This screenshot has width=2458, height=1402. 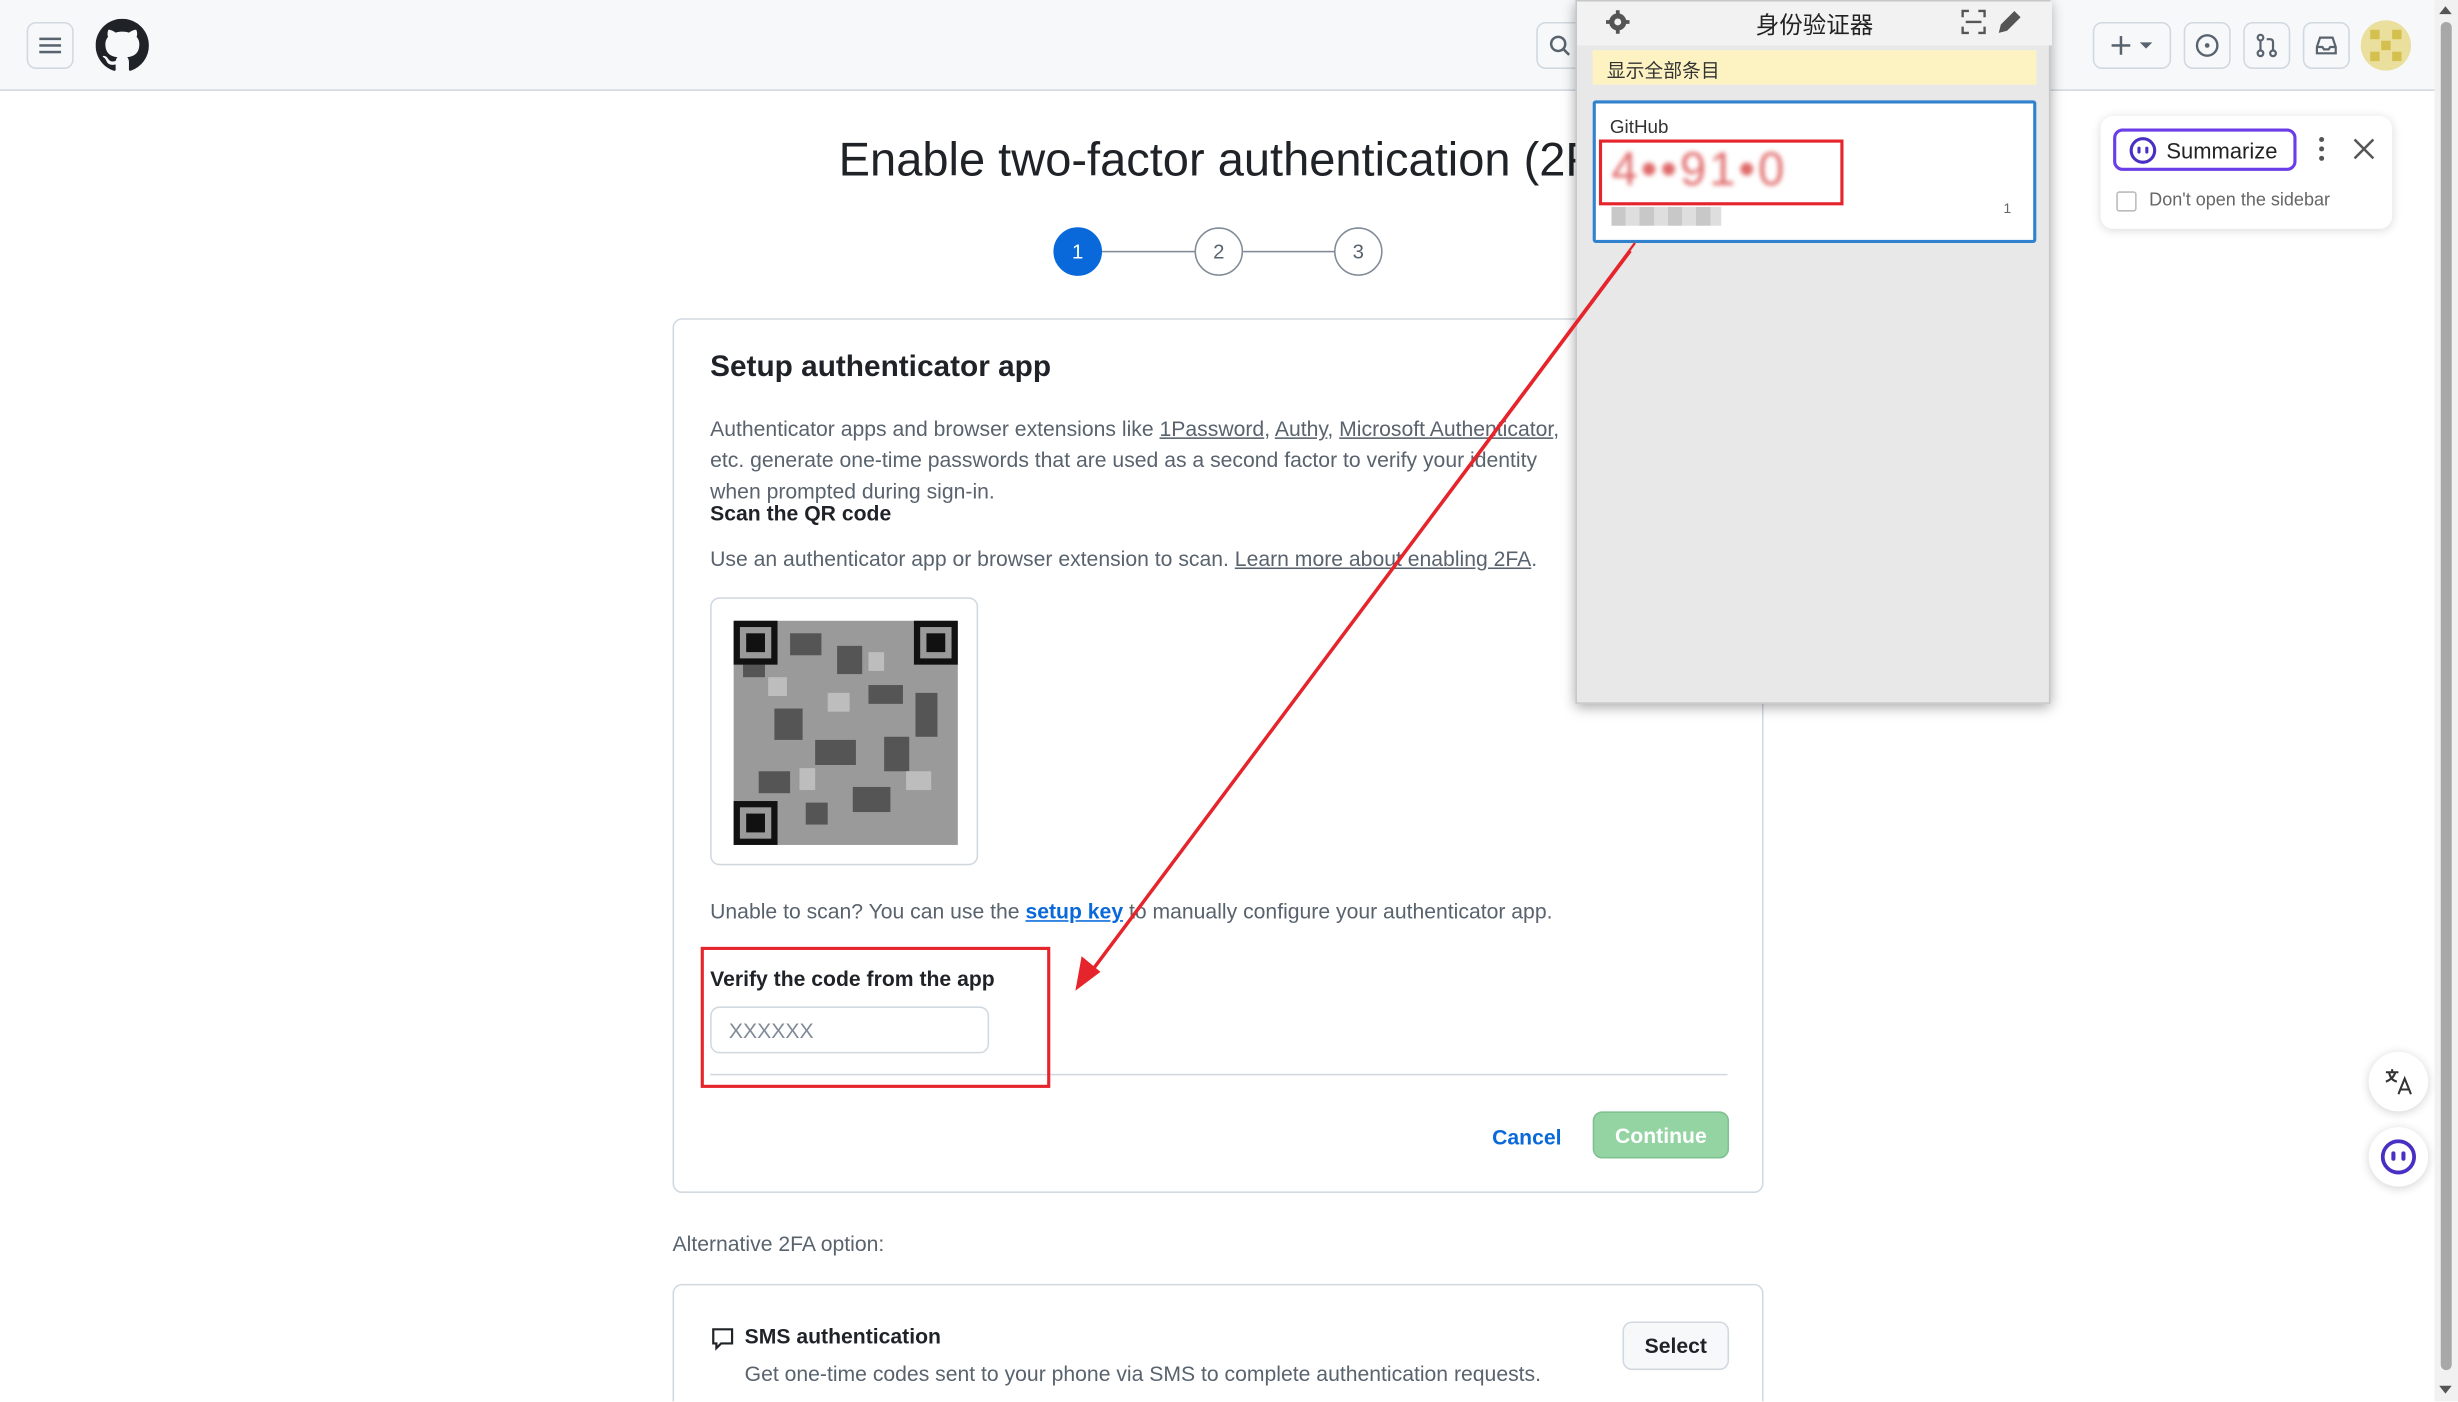 I want to click on stepper: 1 2 3, so click(x=1219, y=252).